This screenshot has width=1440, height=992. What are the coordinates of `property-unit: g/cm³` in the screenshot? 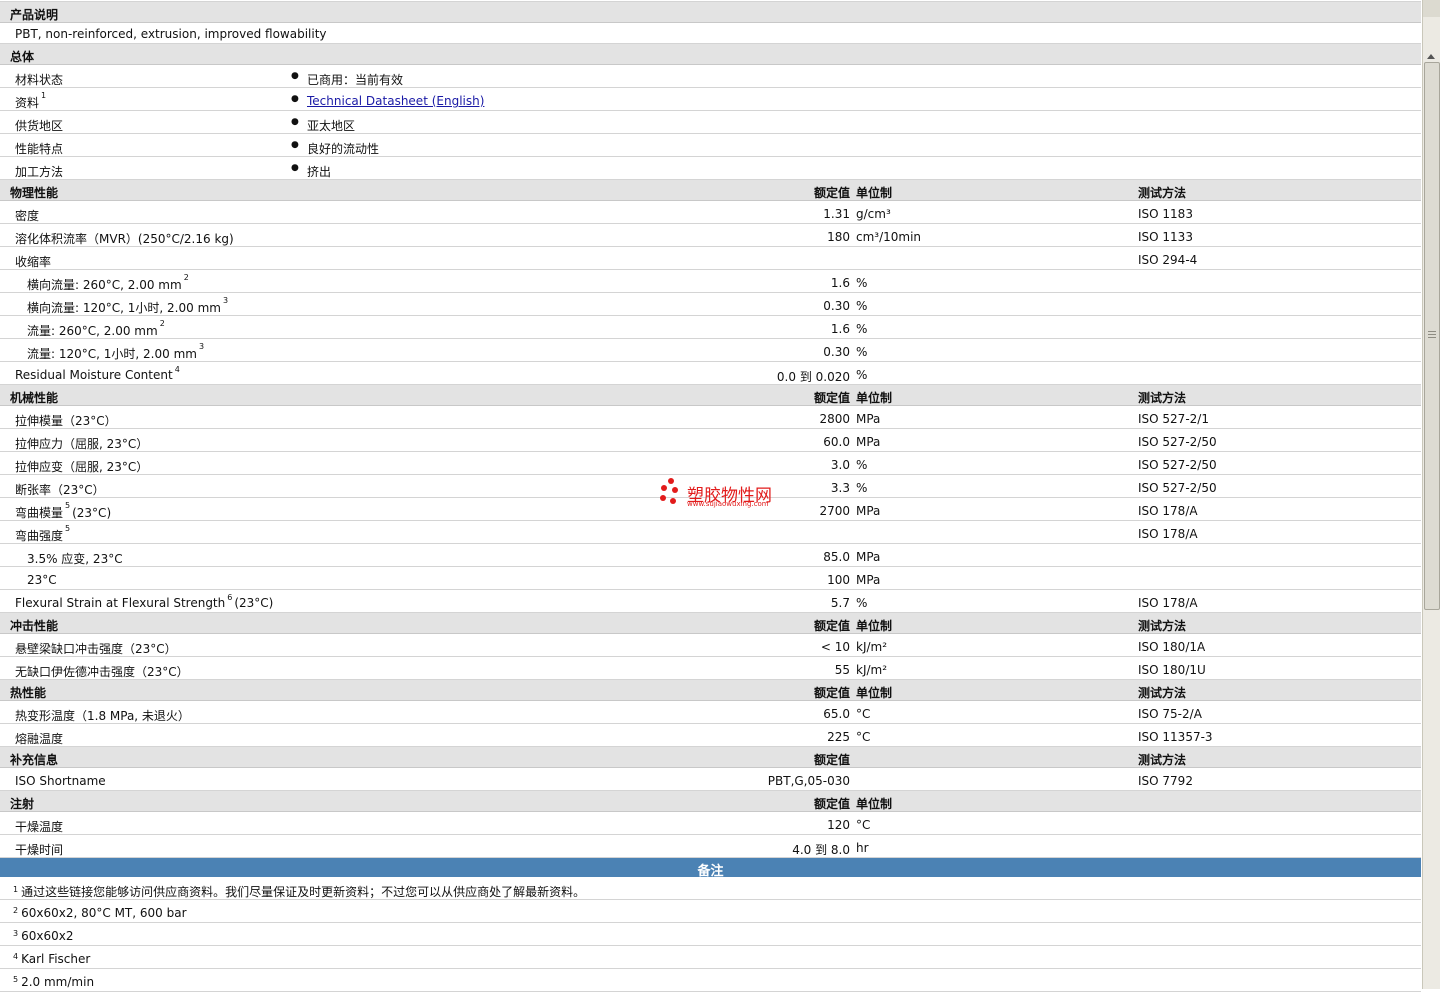 It's located at (873, 214).